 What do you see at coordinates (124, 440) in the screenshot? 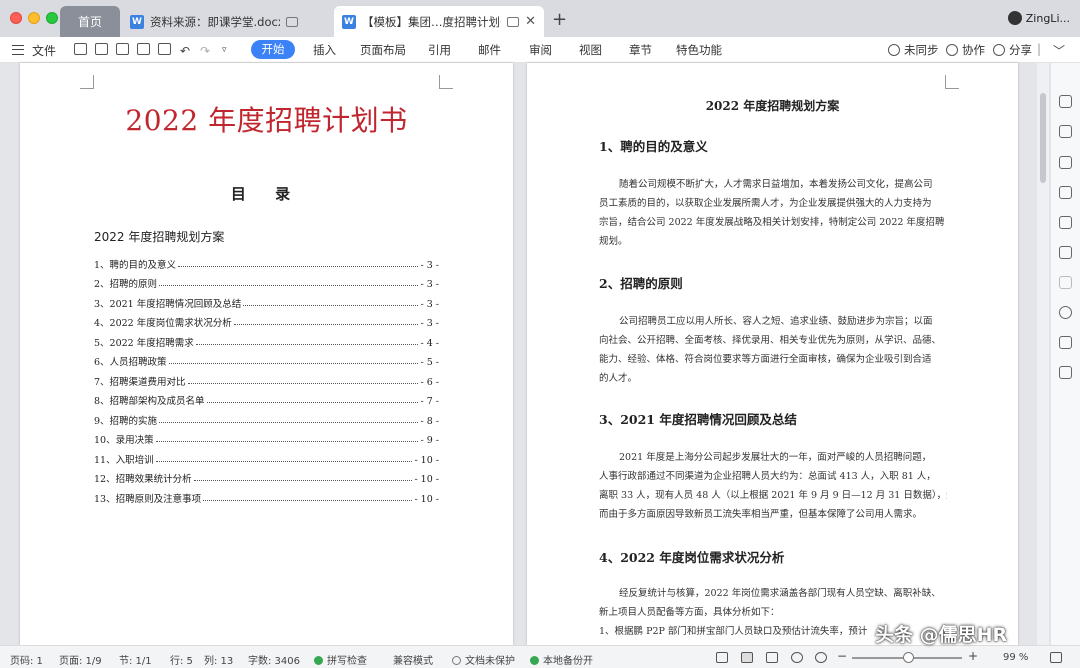
I see `toc-entry-label: 10、录用决策` at bounding box center [124, 440].